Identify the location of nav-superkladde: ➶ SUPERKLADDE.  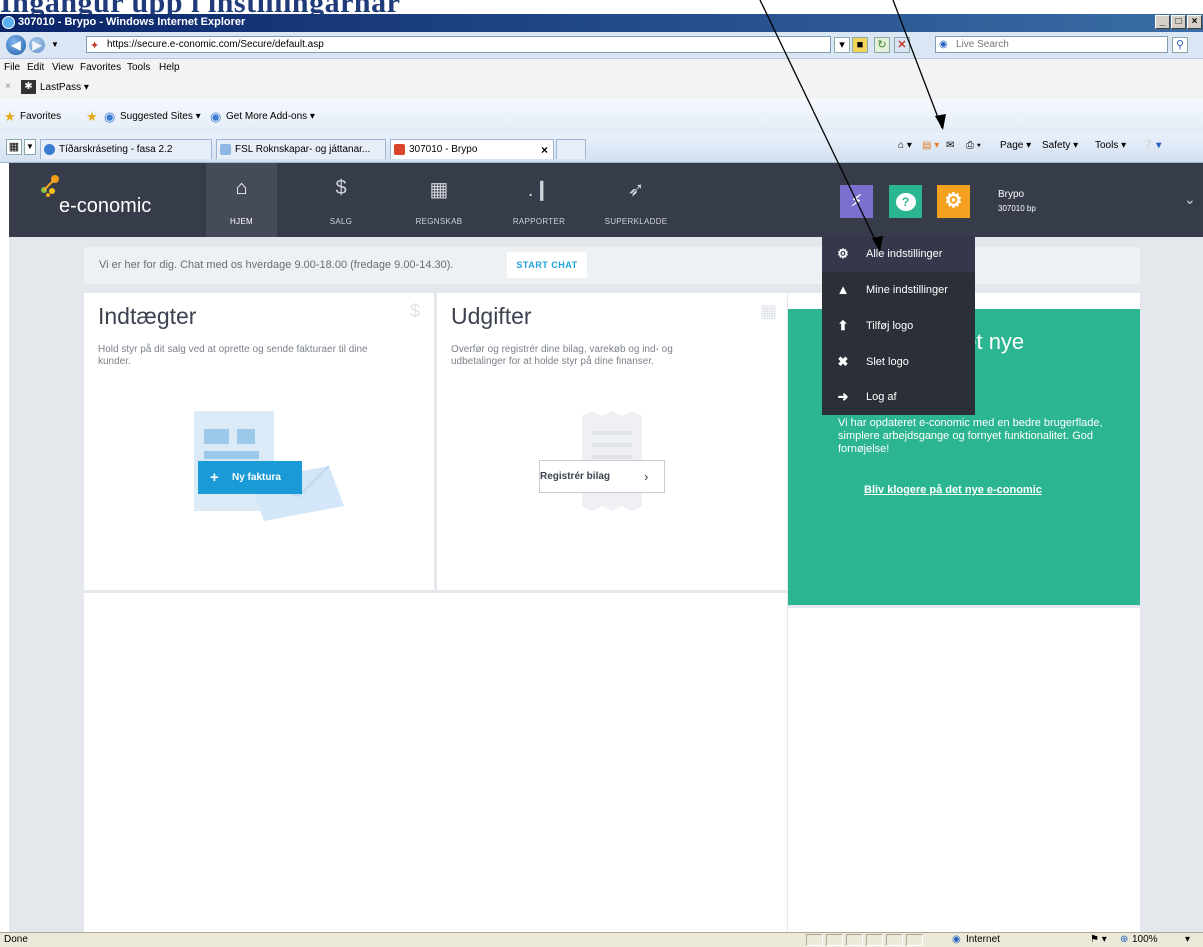
(636, 200).